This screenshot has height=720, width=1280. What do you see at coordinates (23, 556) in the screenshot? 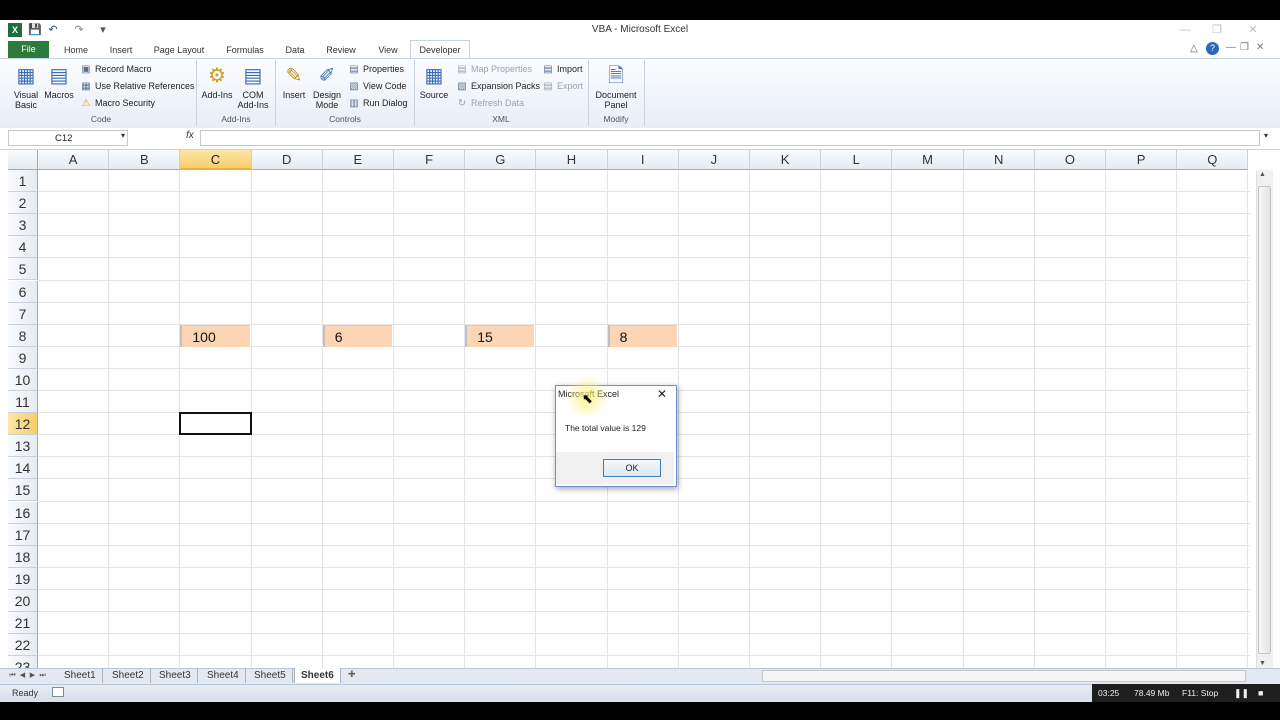
I see `row-header-18: 18` at bounding box center [23, 556].